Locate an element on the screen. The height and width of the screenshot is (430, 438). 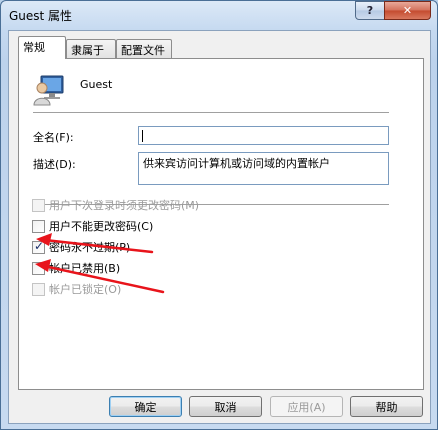
window-title: Guest 属性 is located at coordinates (41, 16).